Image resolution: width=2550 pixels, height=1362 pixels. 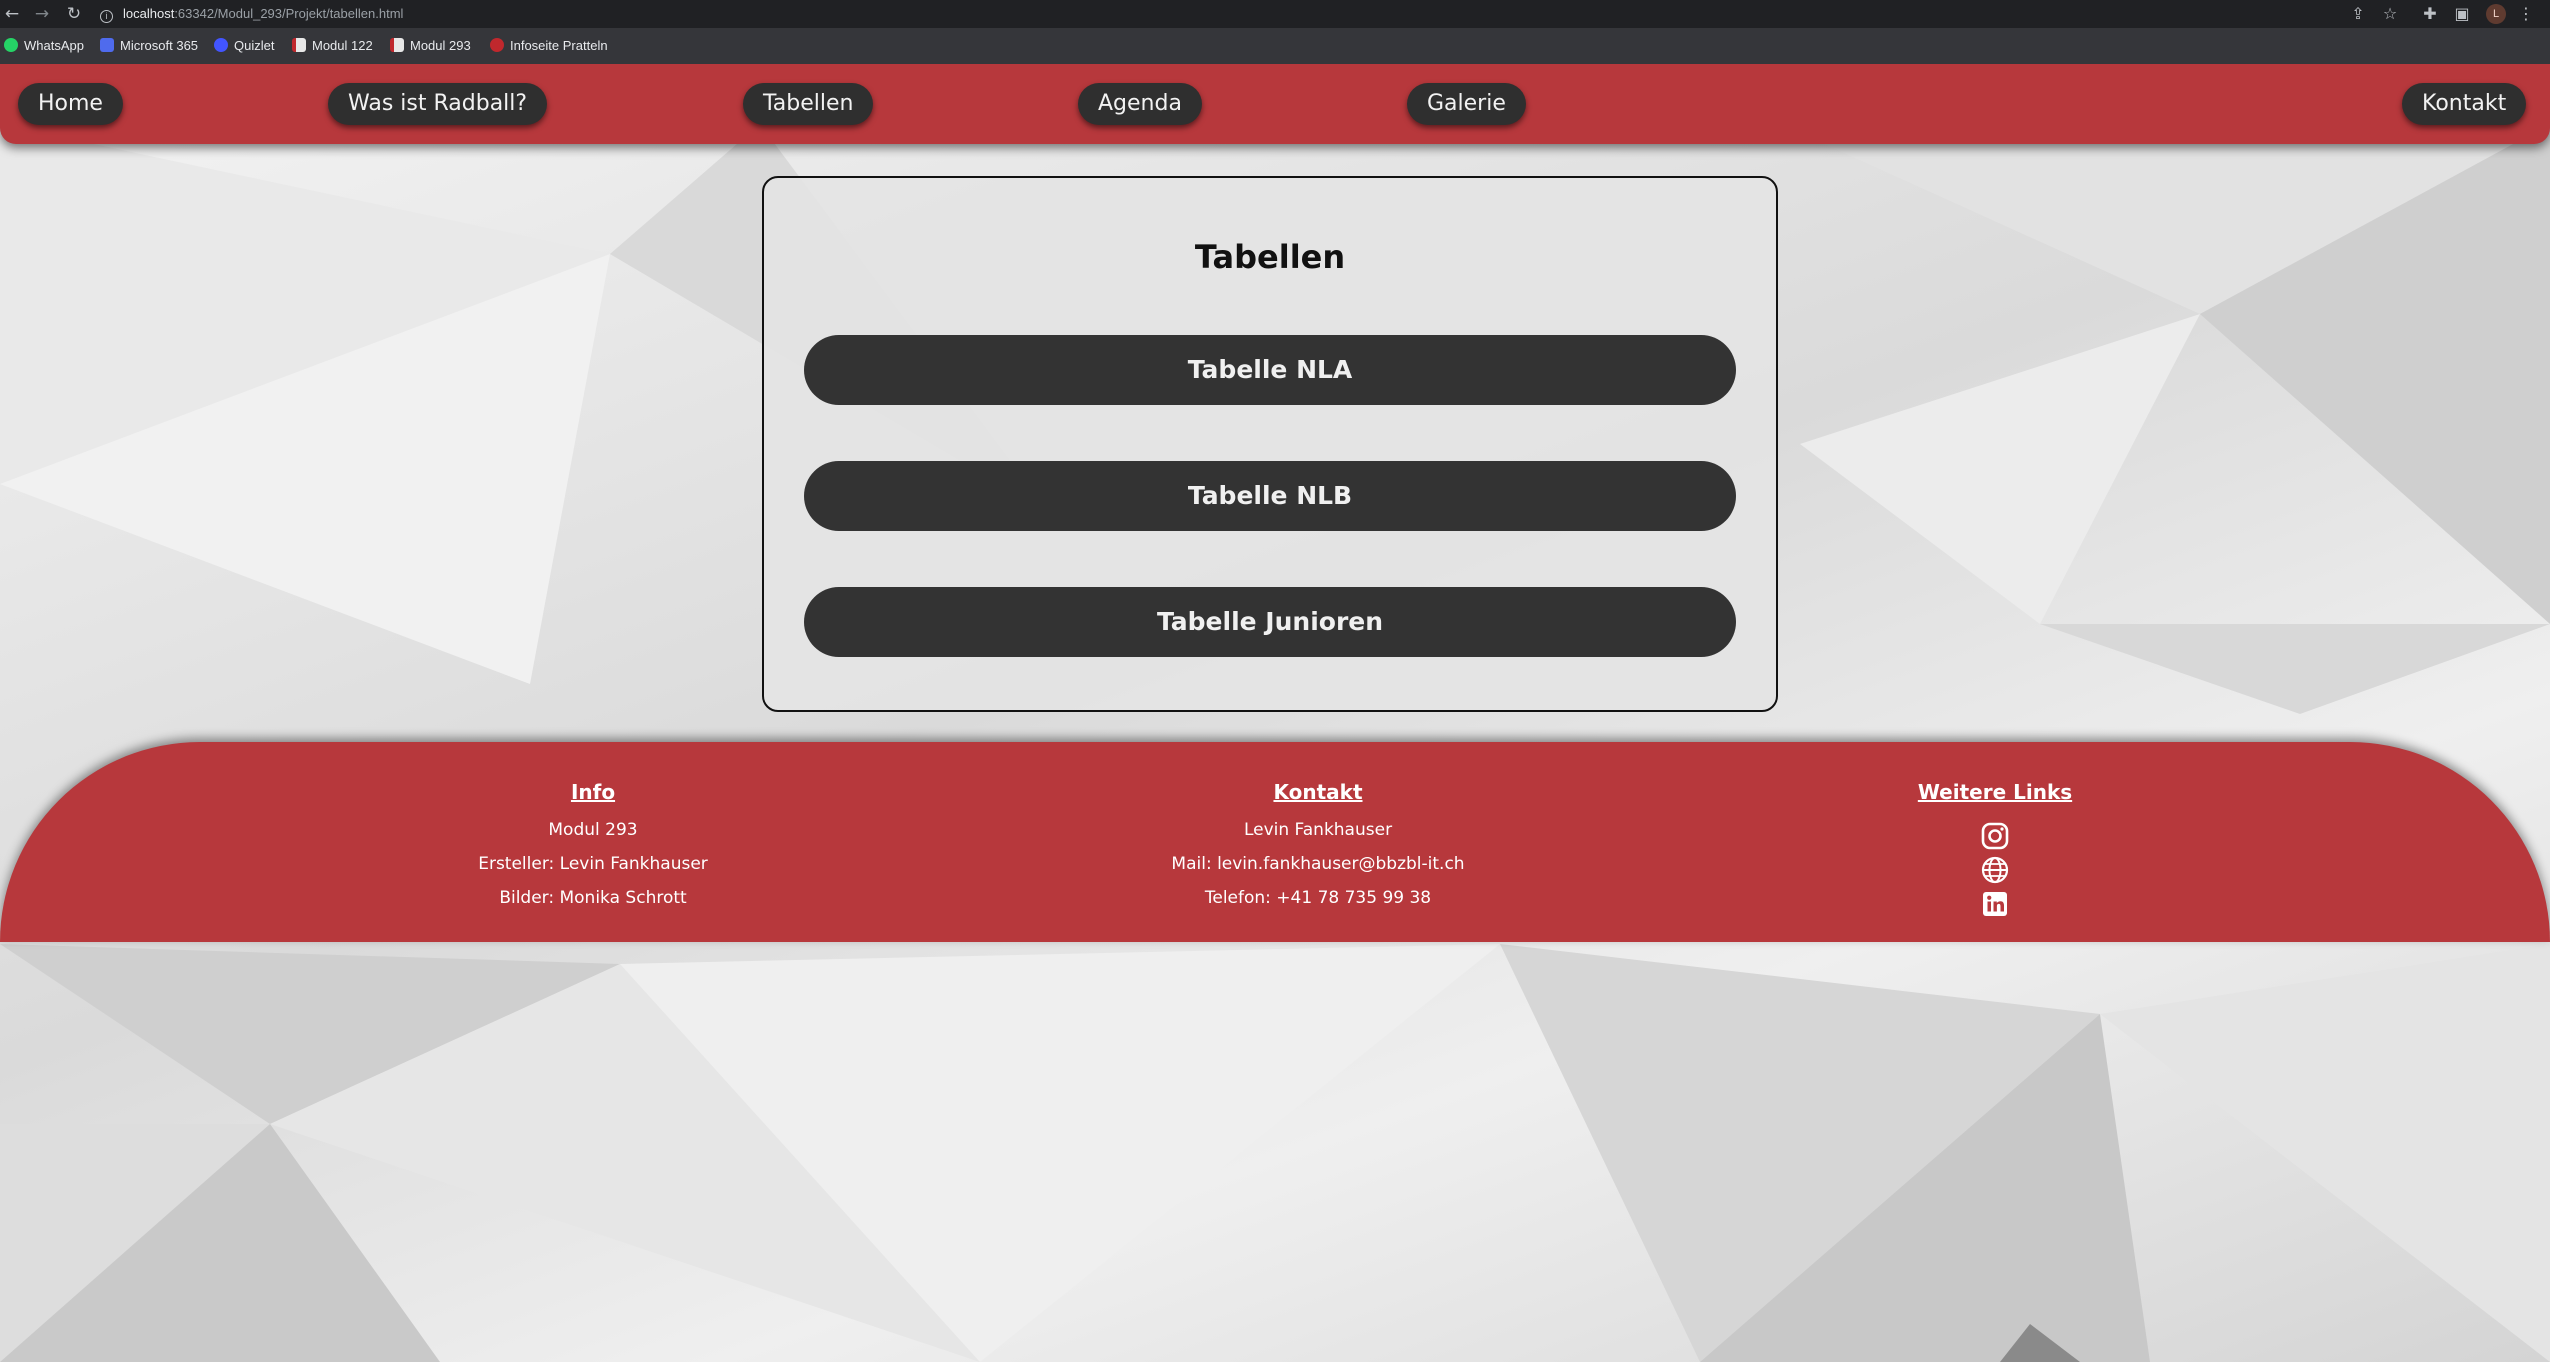 What do you see at coordinates (342, 45) in the screenshot?
I see `bookmark-label: Modul 122` at bounding box center [342, 45].